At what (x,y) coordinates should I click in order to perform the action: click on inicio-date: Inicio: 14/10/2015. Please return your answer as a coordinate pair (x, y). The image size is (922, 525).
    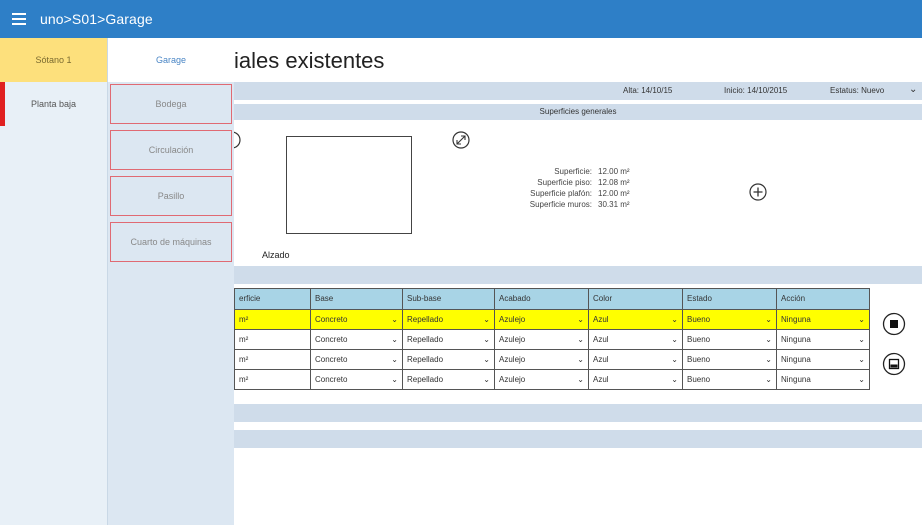
    Looking at the image, I should click on (756, 90).